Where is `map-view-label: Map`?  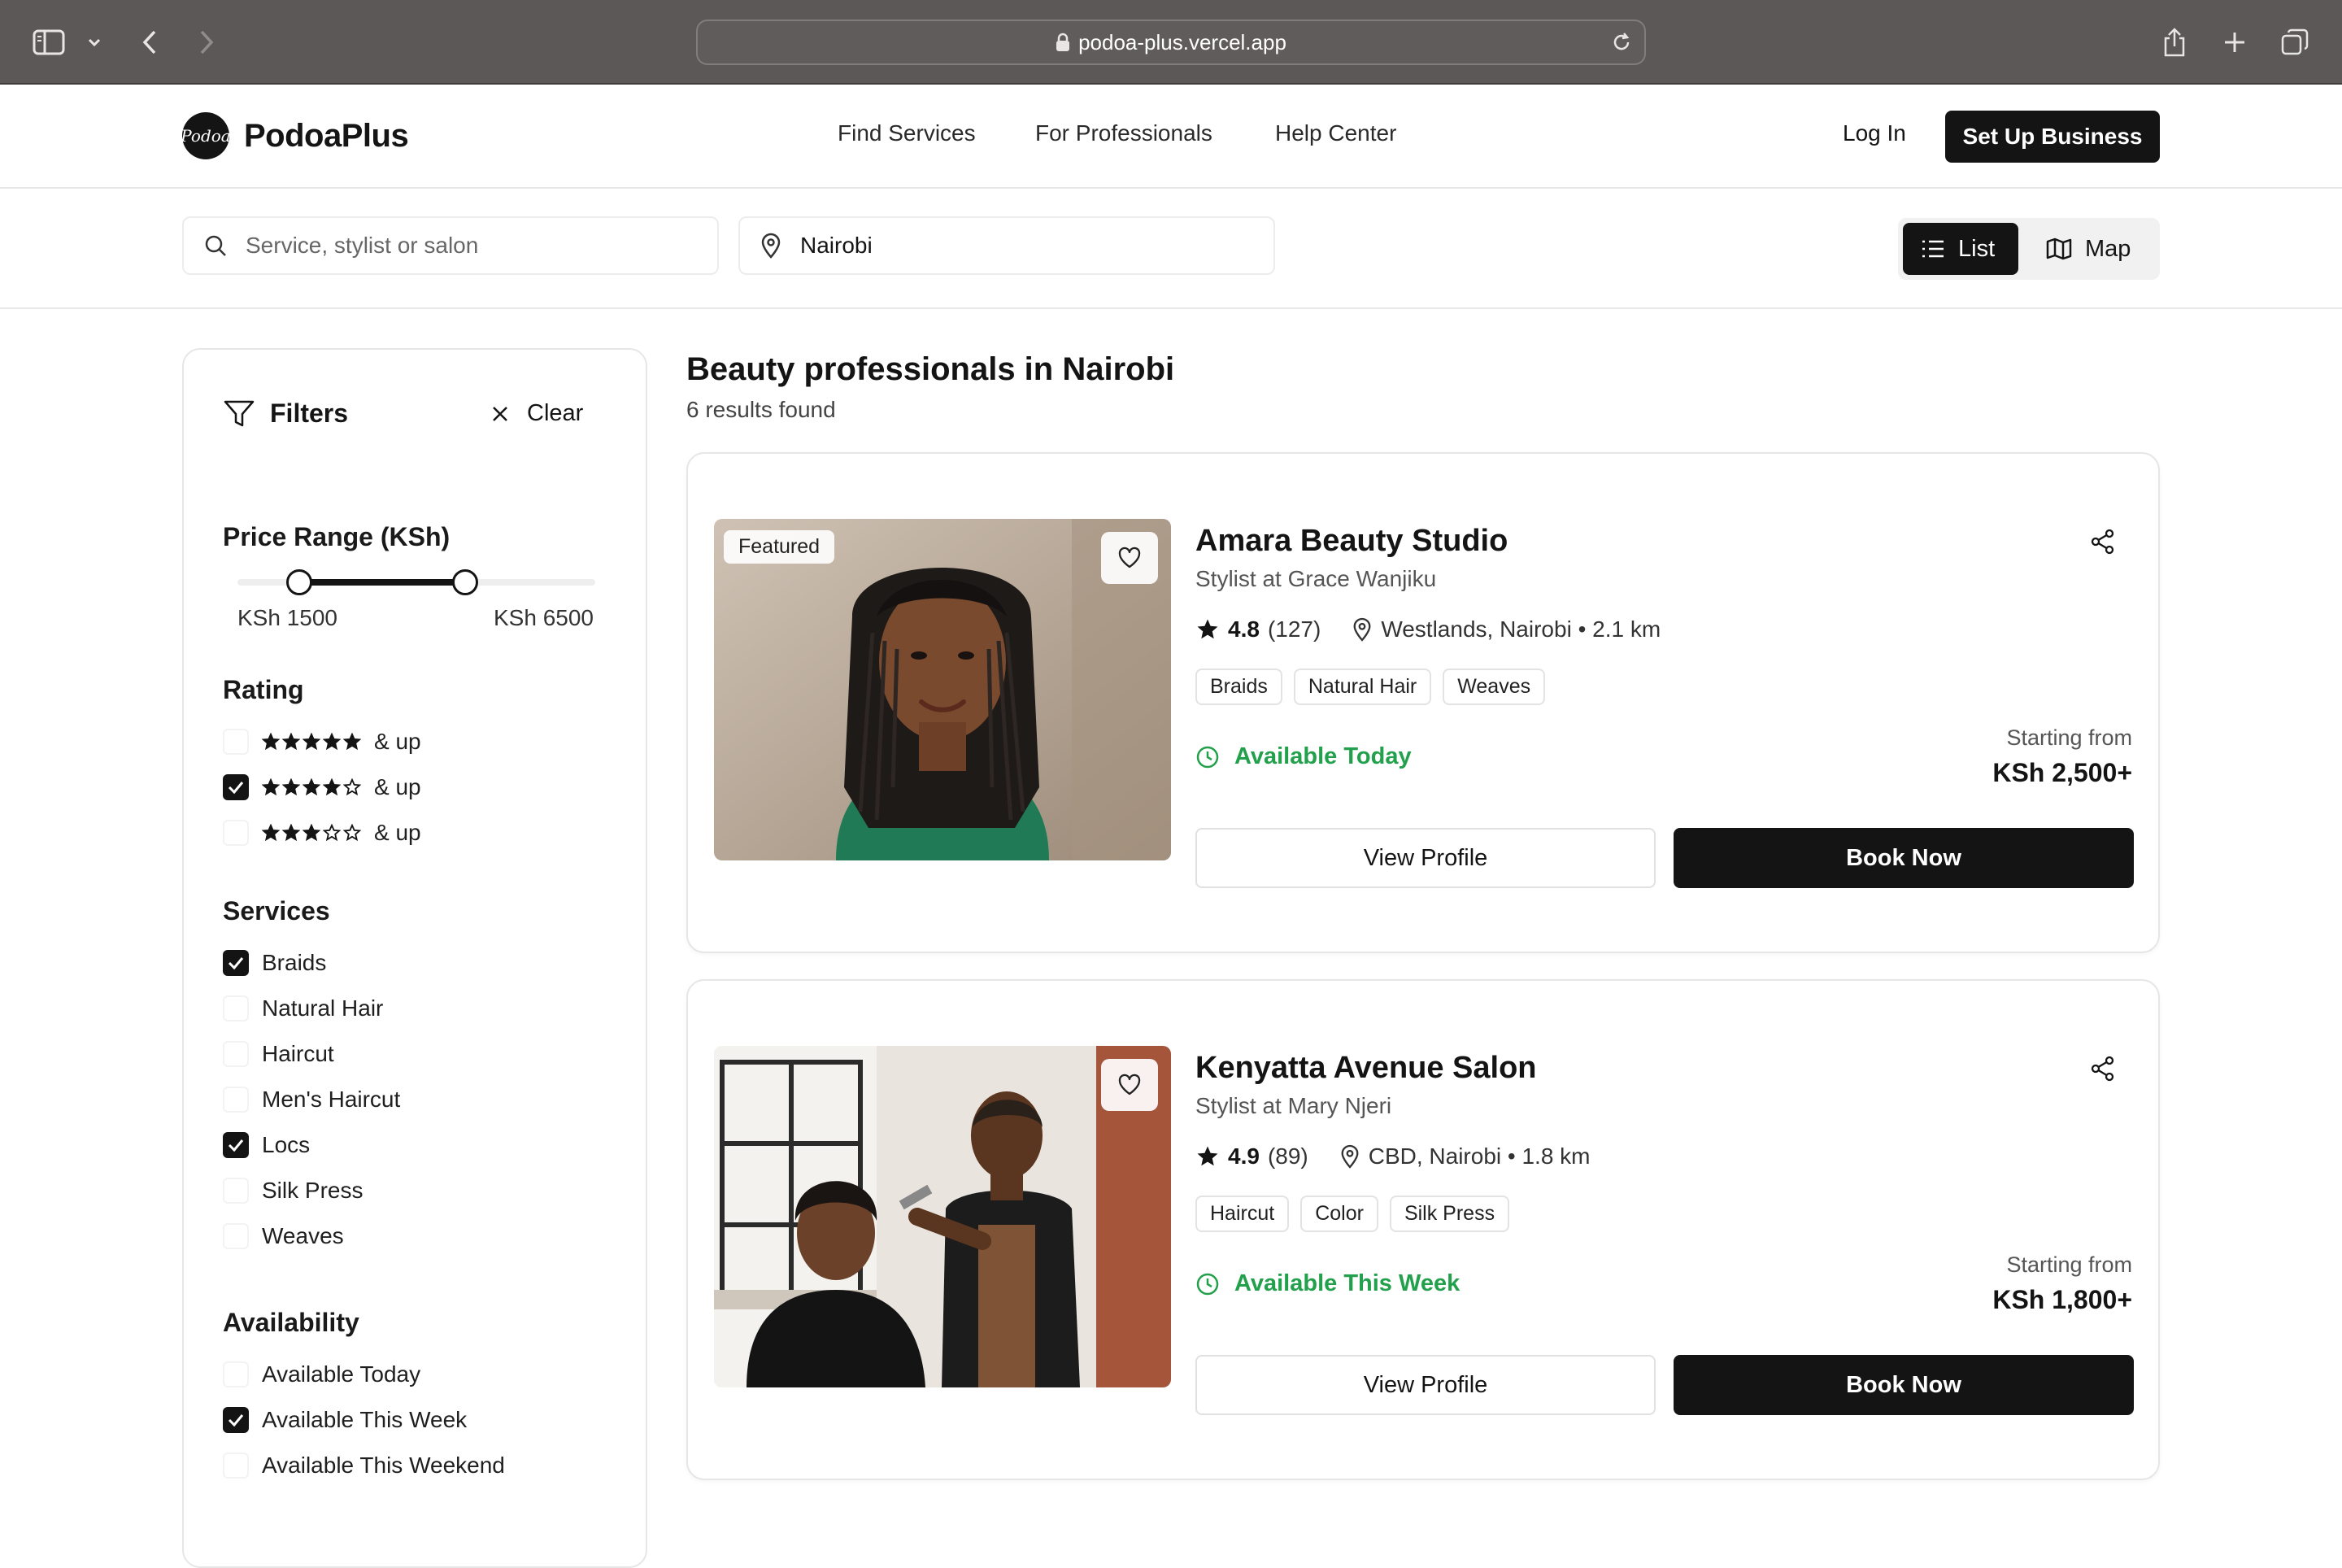 map-view-label: Map is located at coordinates (2108, 248).